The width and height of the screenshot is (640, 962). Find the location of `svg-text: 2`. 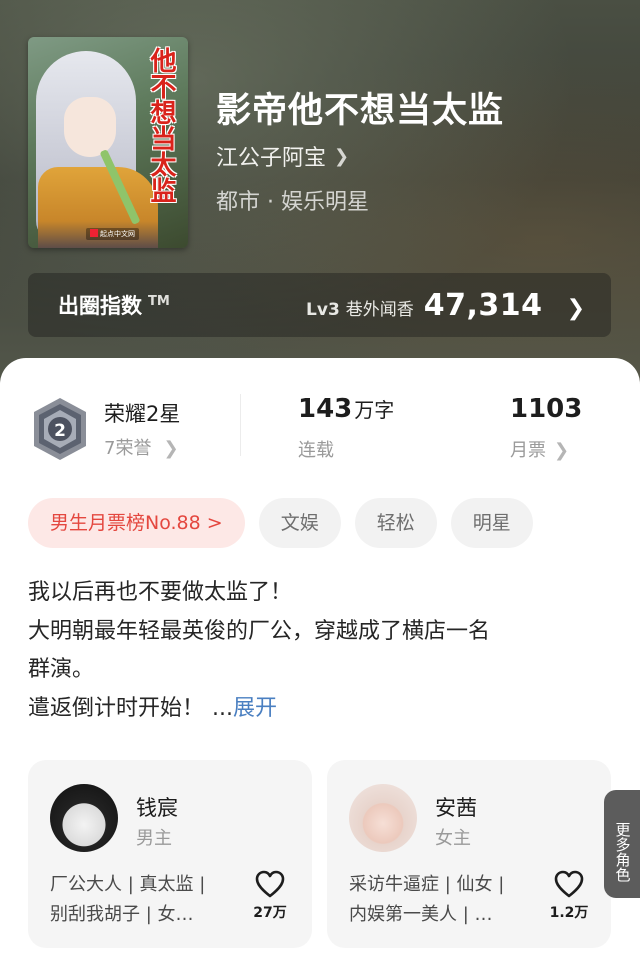

svg-text: 2 is located at coordinates (60, 431).